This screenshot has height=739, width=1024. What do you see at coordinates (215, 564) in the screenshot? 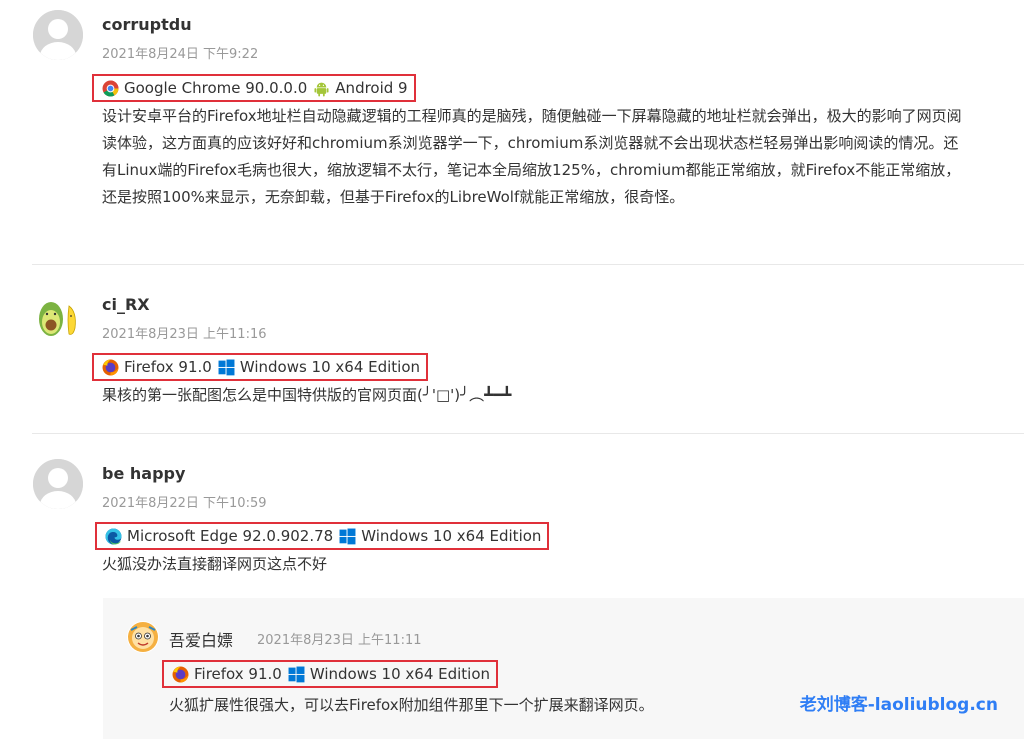
I see `comment-text: 火狐没办法直接翻译网页这点不好` at bounding box center [215, 564].